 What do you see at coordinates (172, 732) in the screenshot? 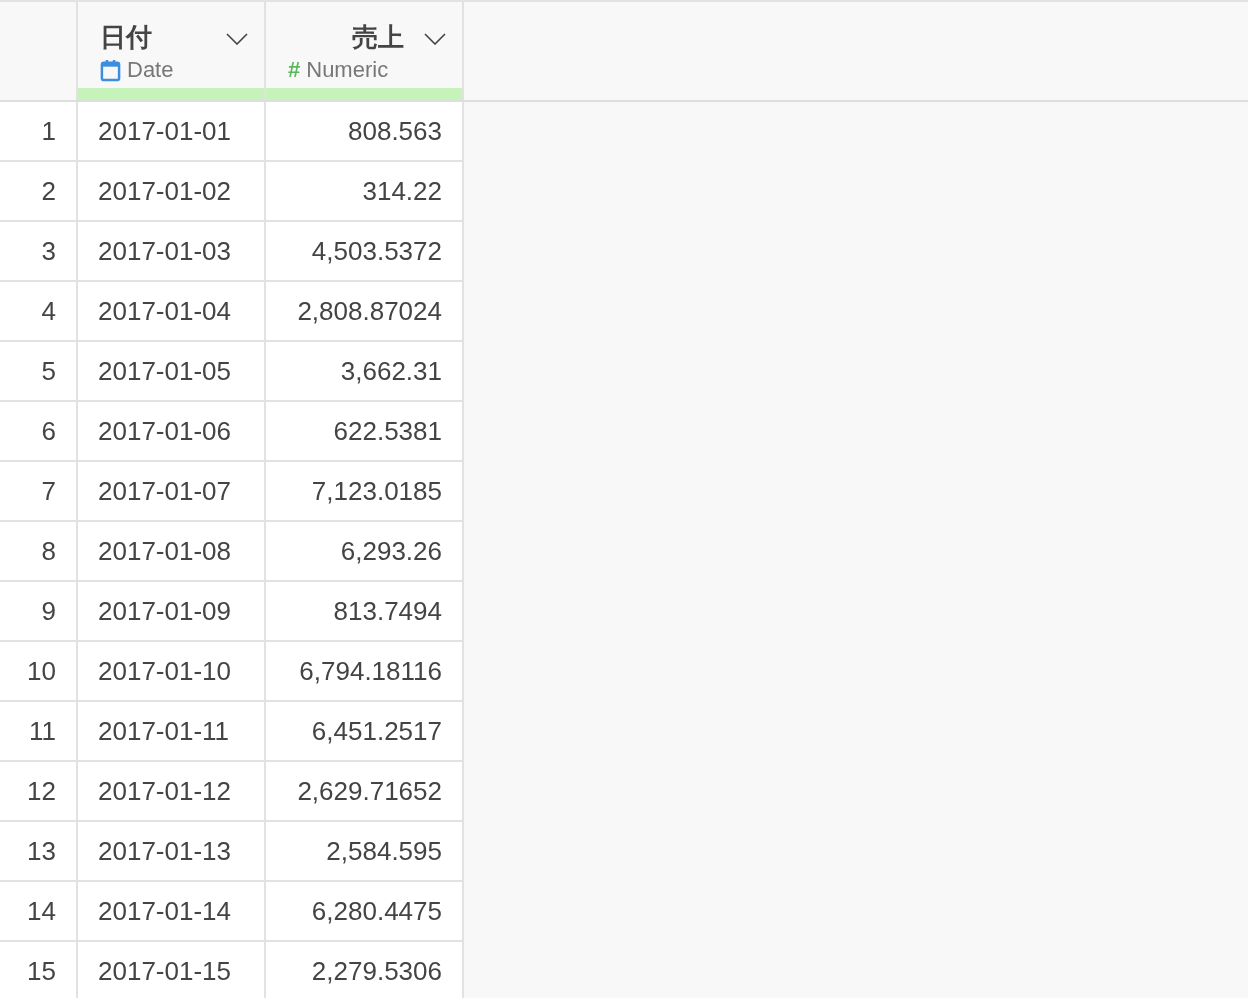
I see `table-cell: 2017-01-11` at bounding box center [172, 732].